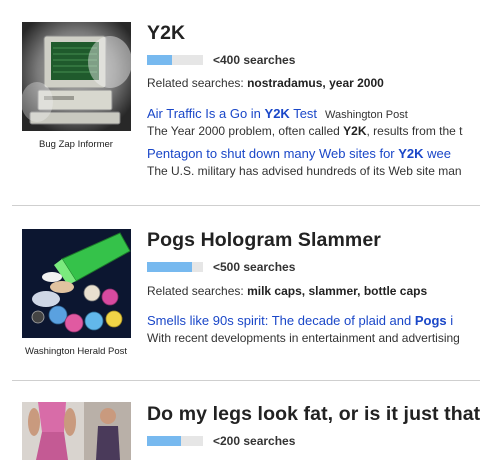 The height and width of the screenshot is (460, 480). I want to click on search-count: <500 searches, so click(254, 267).